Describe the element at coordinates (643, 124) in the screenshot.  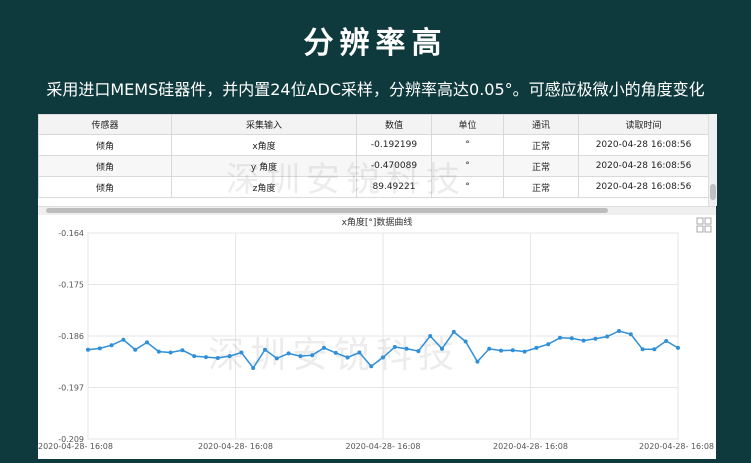
I see `column-header: 读取时间` at that location.